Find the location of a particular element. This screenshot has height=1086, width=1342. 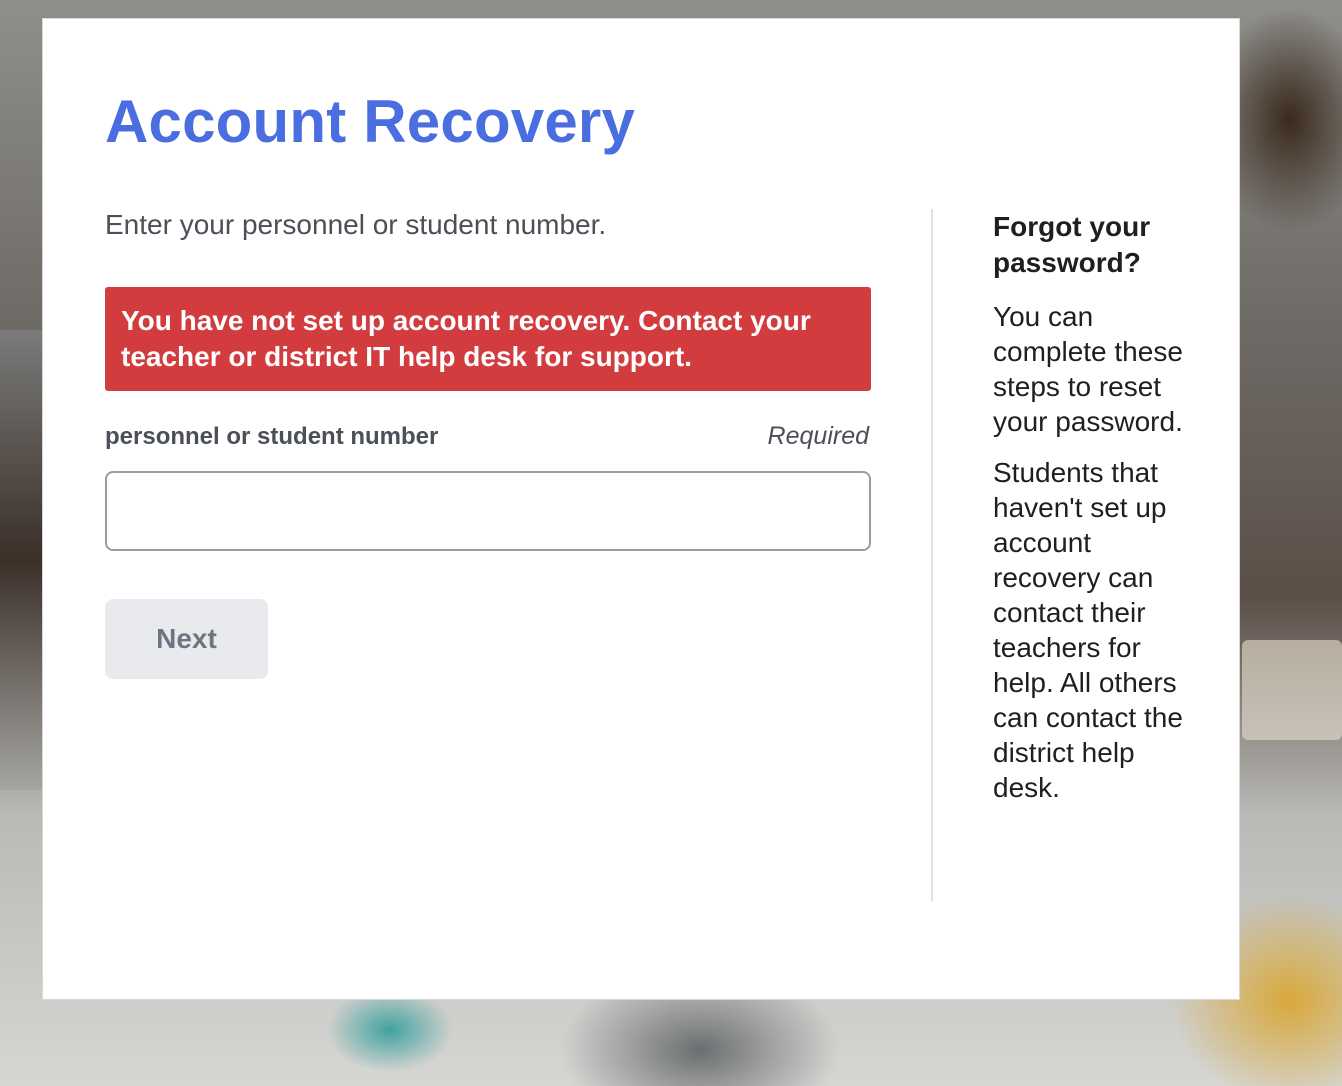

column-divider is located at coordinates (932, 555).